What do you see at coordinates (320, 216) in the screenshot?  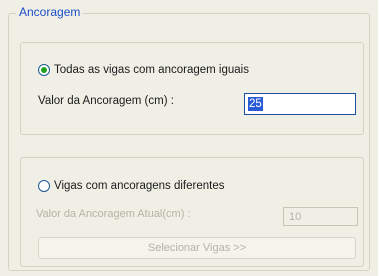 I see `current-anchorage-input: 10` at bounding box center [320, 216].